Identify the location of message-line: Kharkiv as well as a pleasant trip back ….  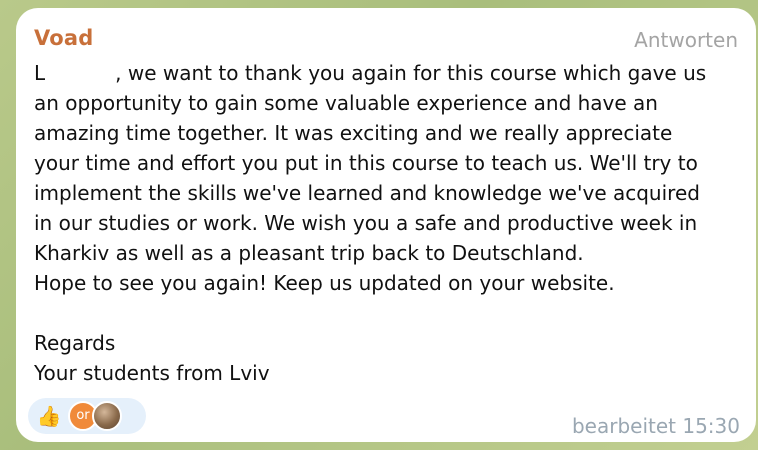
(309, 253).